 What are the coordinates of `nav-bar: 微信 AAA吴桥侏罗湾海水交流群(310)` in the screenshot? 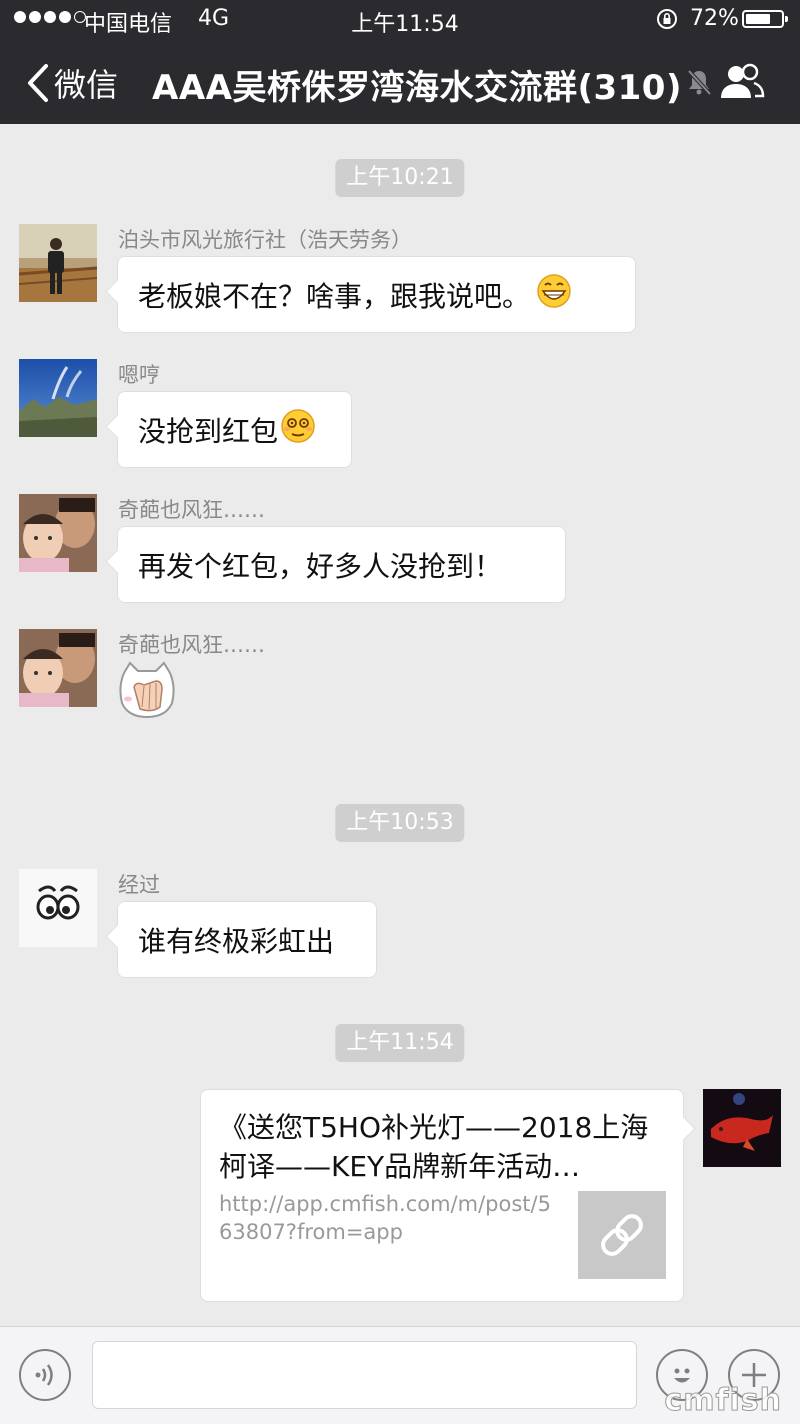 It's located at (400, 82).